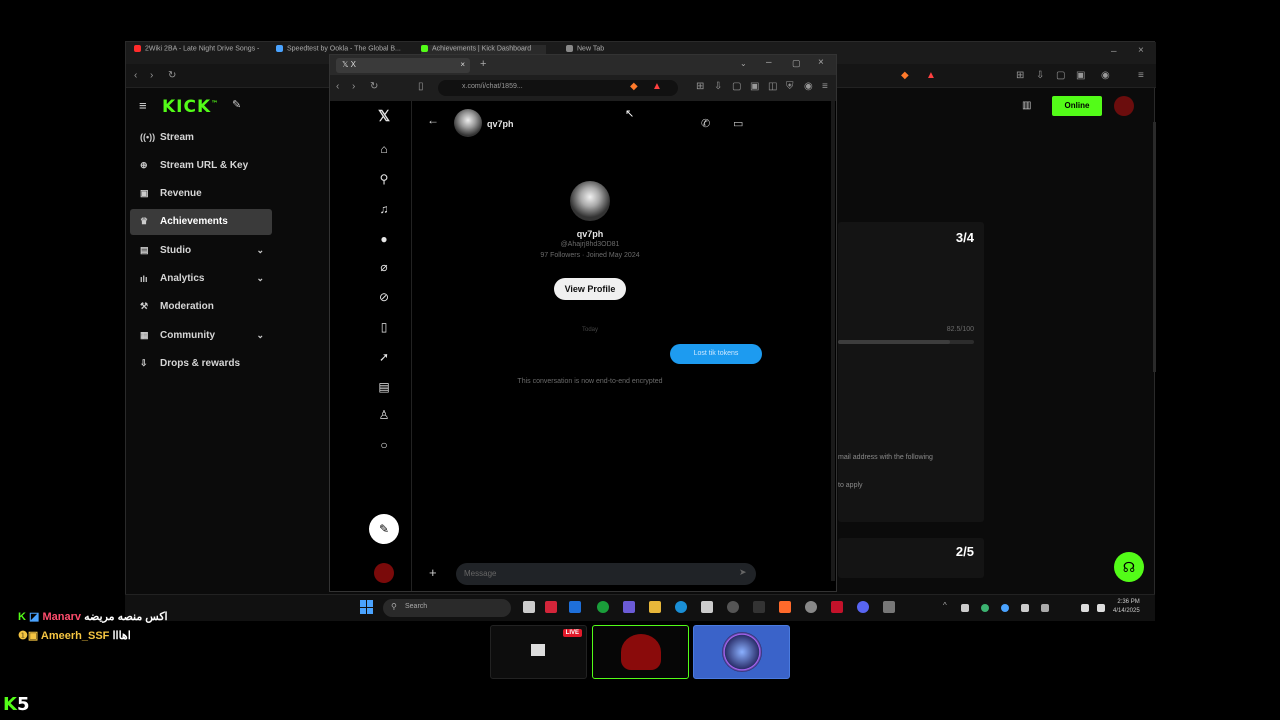 The image size is (1280, 720). Describe the element at coordinates (905, 75) in the screenshot. I see `brave-shield-icon: ◆` at that location.